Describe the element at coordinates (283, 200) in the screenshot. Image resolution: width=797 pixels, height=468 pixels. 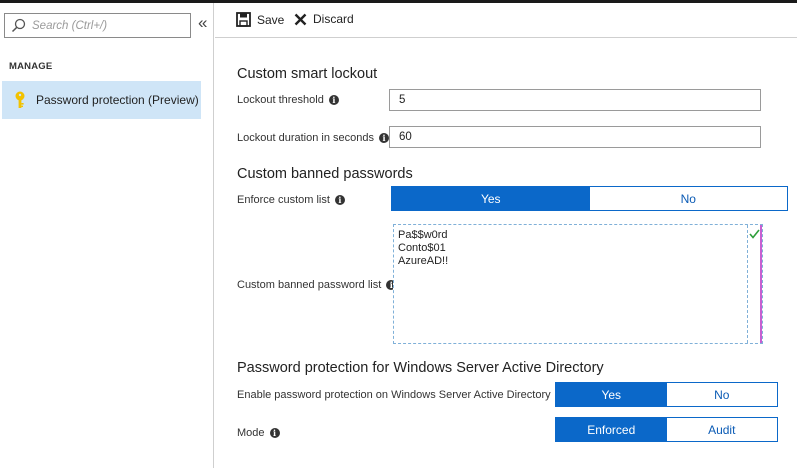
I see `enforce-custom-list-text: Enforce custom list` at that location.